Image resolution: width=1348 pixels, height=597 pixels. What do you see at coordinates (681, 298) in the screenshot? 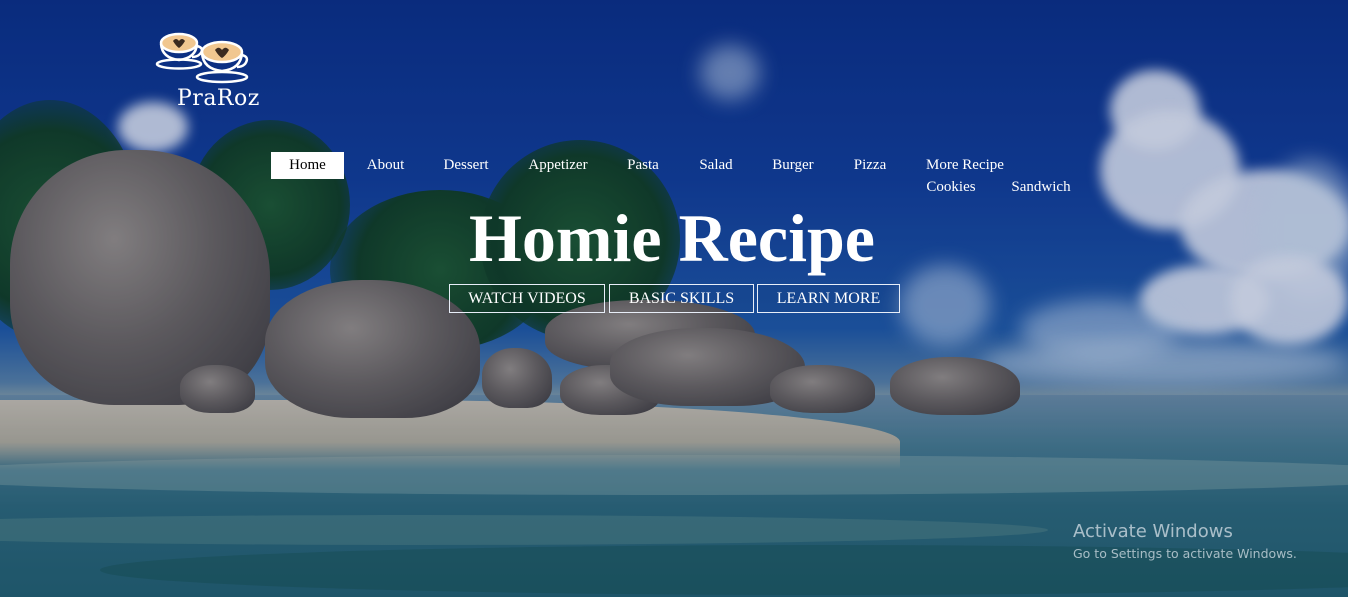
I see `basic-skills-button: BASIC SKILLS` at bounding box center [681, 298].